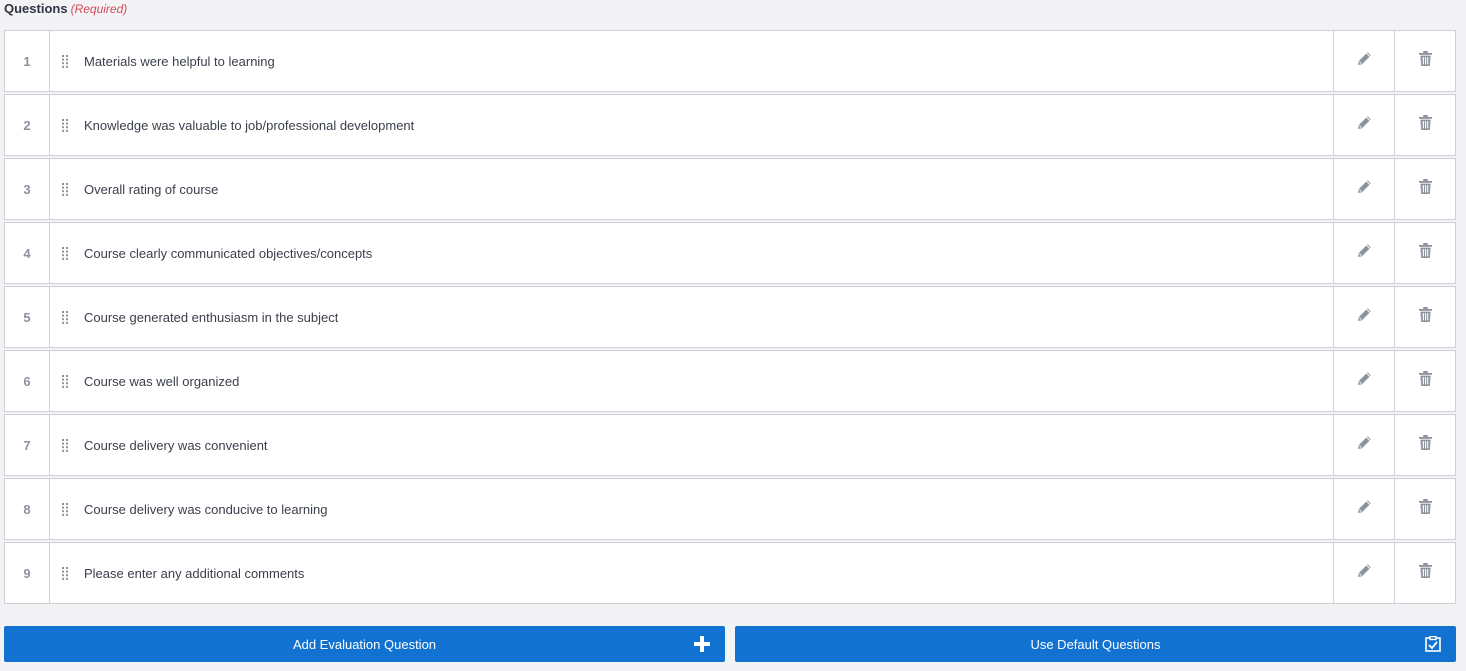 The width and height of the screenshot is (1466, 671). I want to click on question-row: 1 Materials were helpful to learning, so click(730, 61).